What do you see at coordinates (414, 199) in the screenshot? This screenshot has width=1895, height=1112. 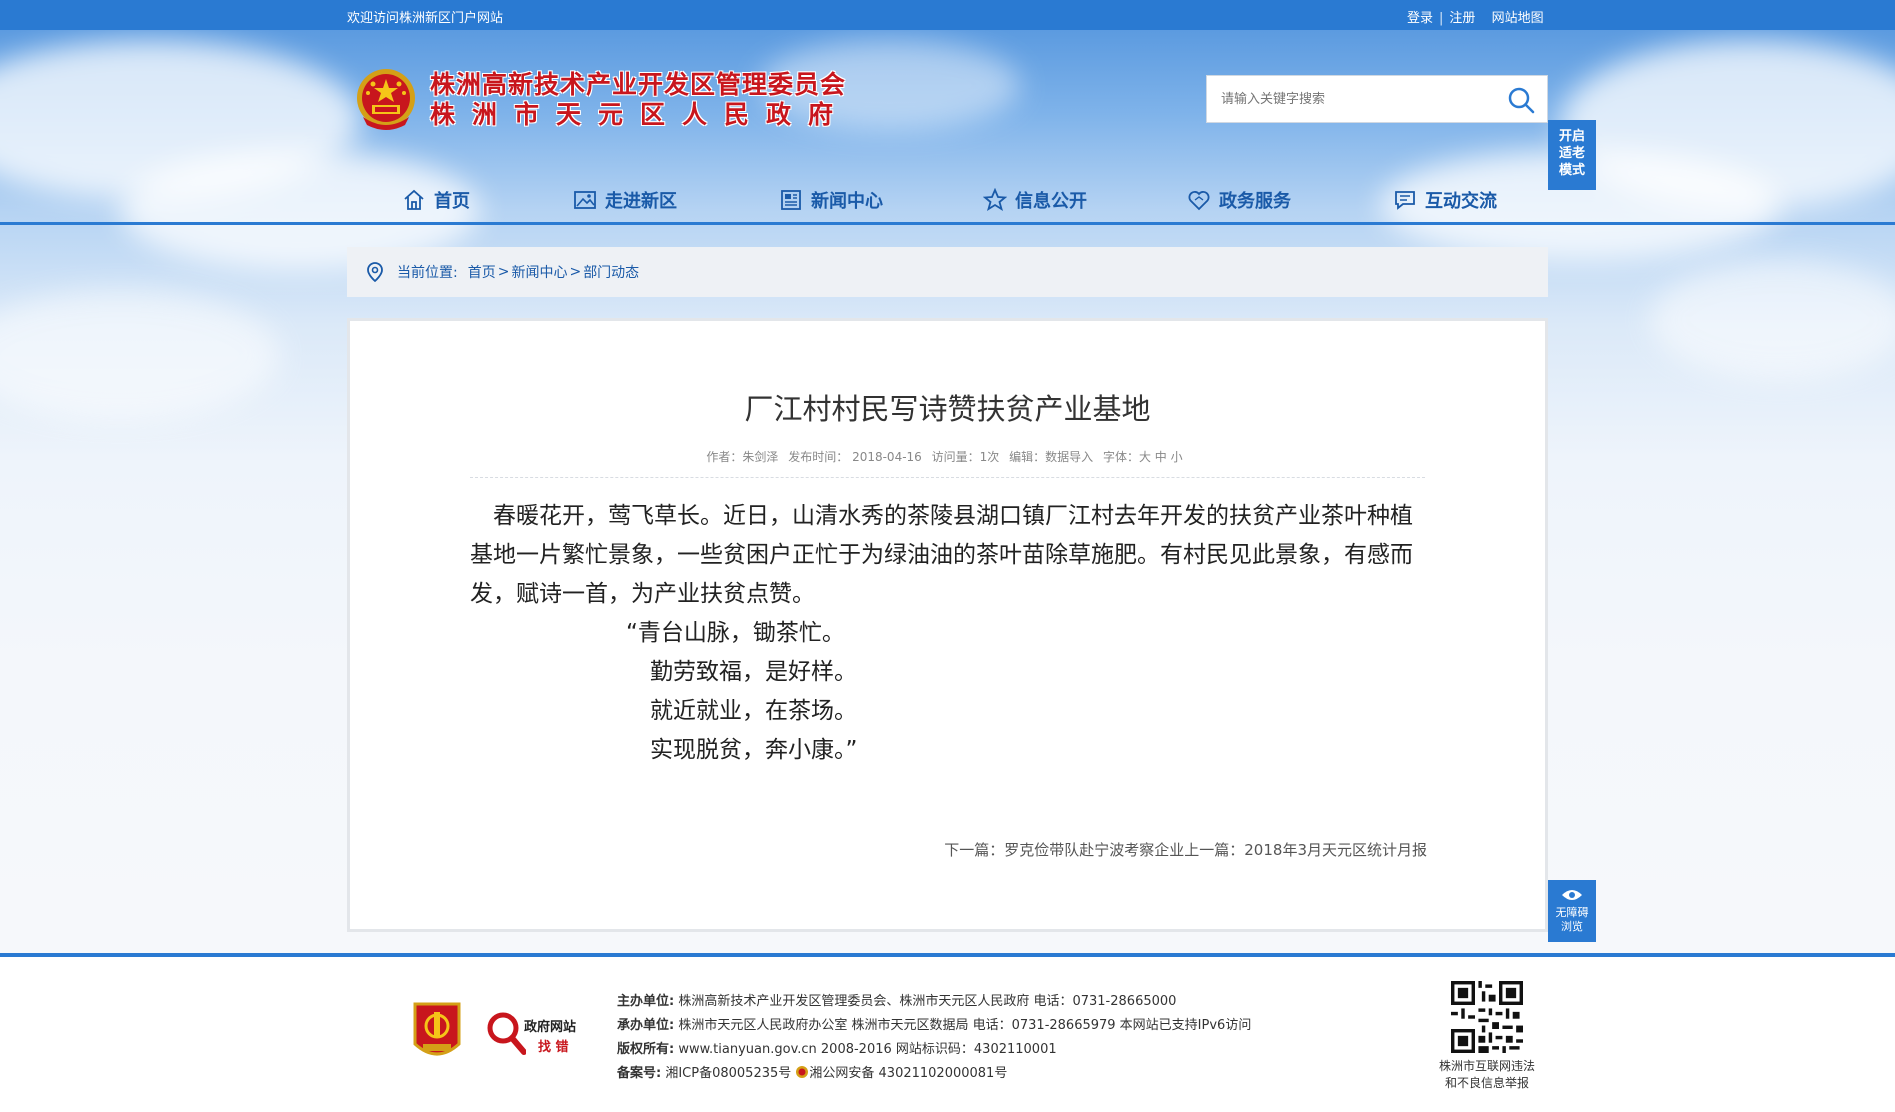 I see `home-icon` at bounding box center [414, 199].